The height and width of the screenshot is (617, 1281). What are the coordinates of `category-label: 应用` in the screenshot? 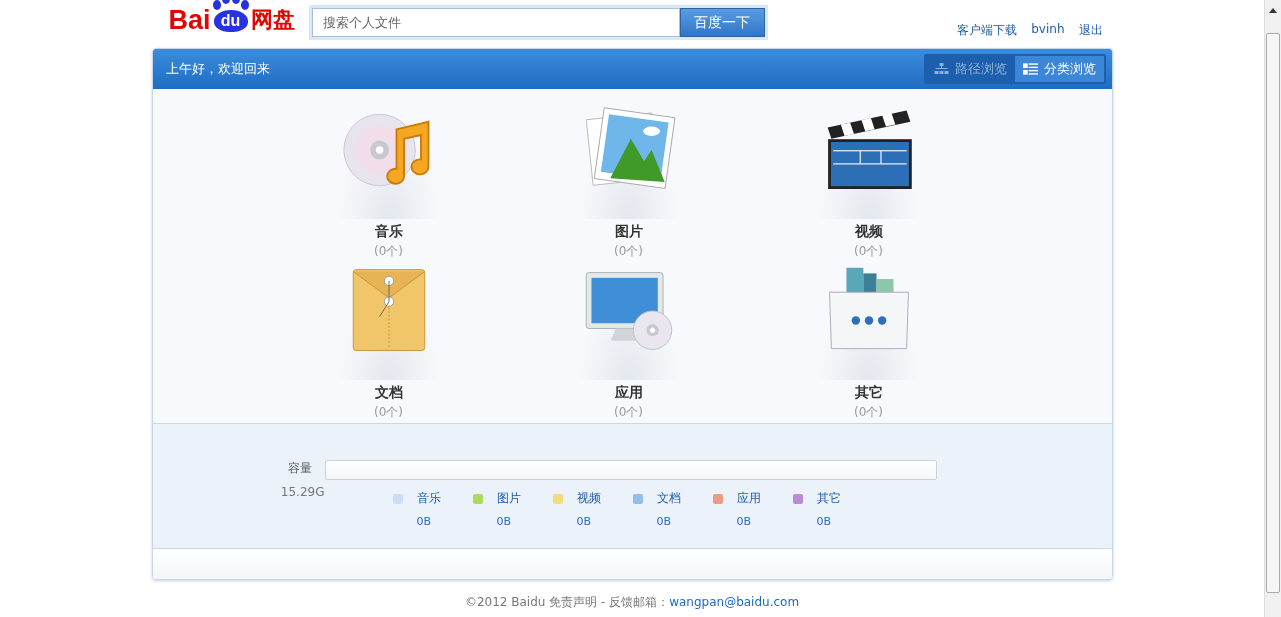 It's located at (628, 393).